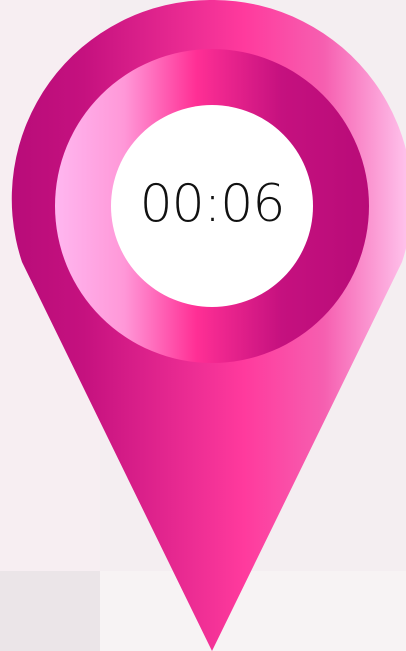  I want to click on timer-display: 00:06, so click(212, 204).